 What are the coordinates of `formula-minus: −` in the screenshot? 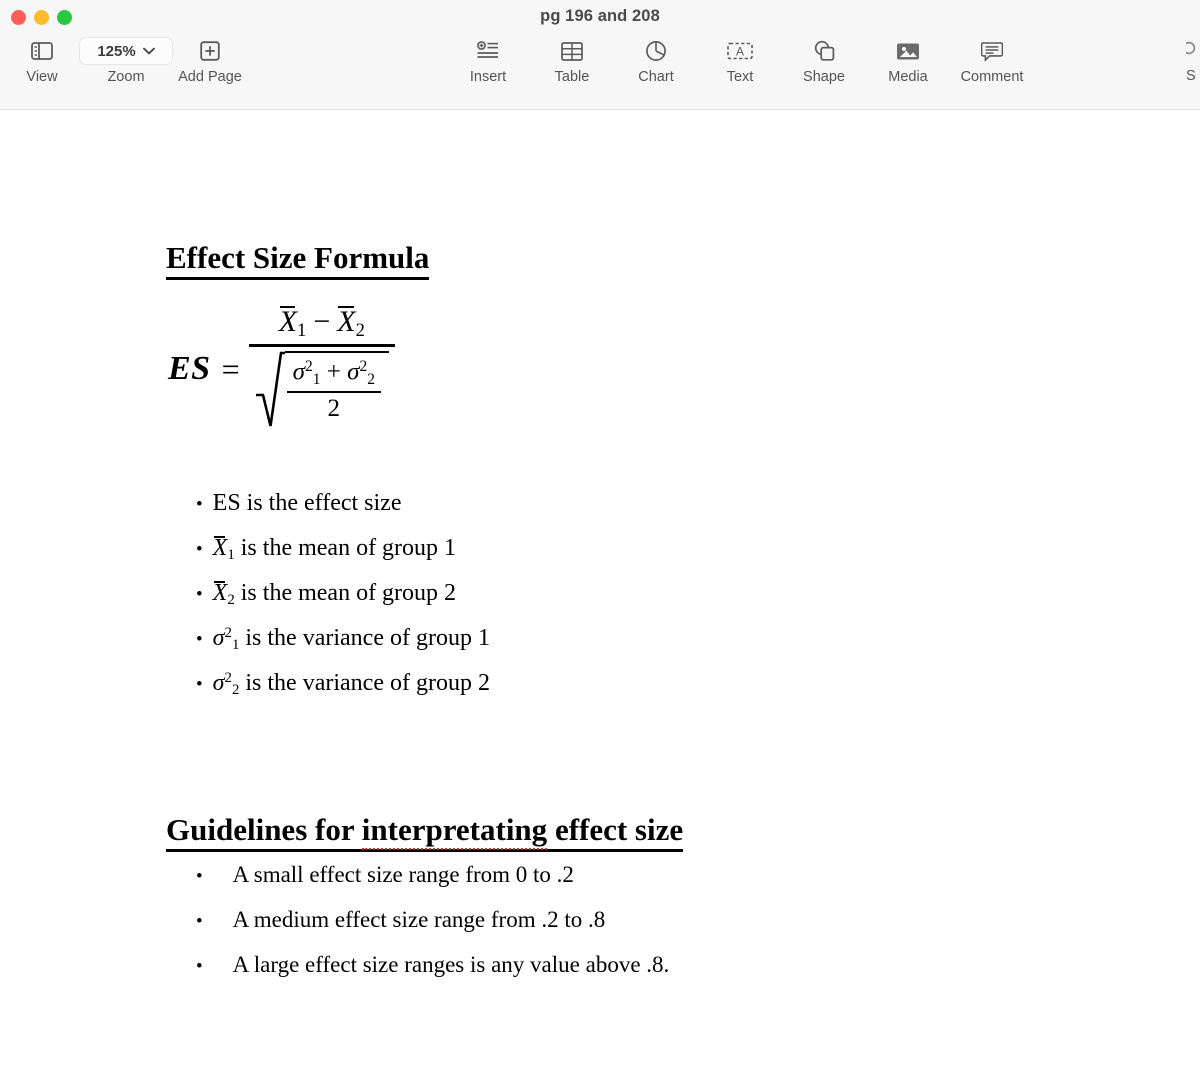 It's located at (322, 321).